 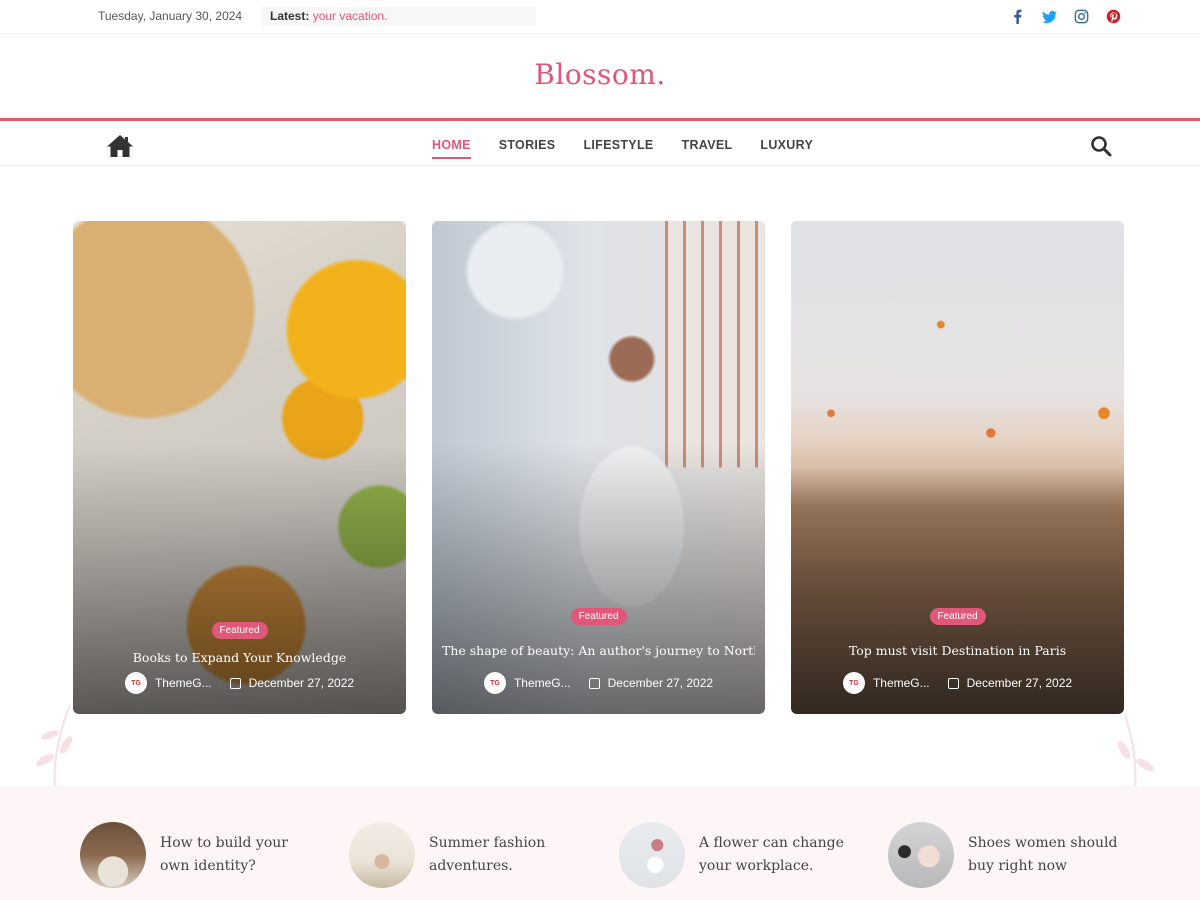 I want to click on latest-label: Latest:, so click(x=290, y=16).